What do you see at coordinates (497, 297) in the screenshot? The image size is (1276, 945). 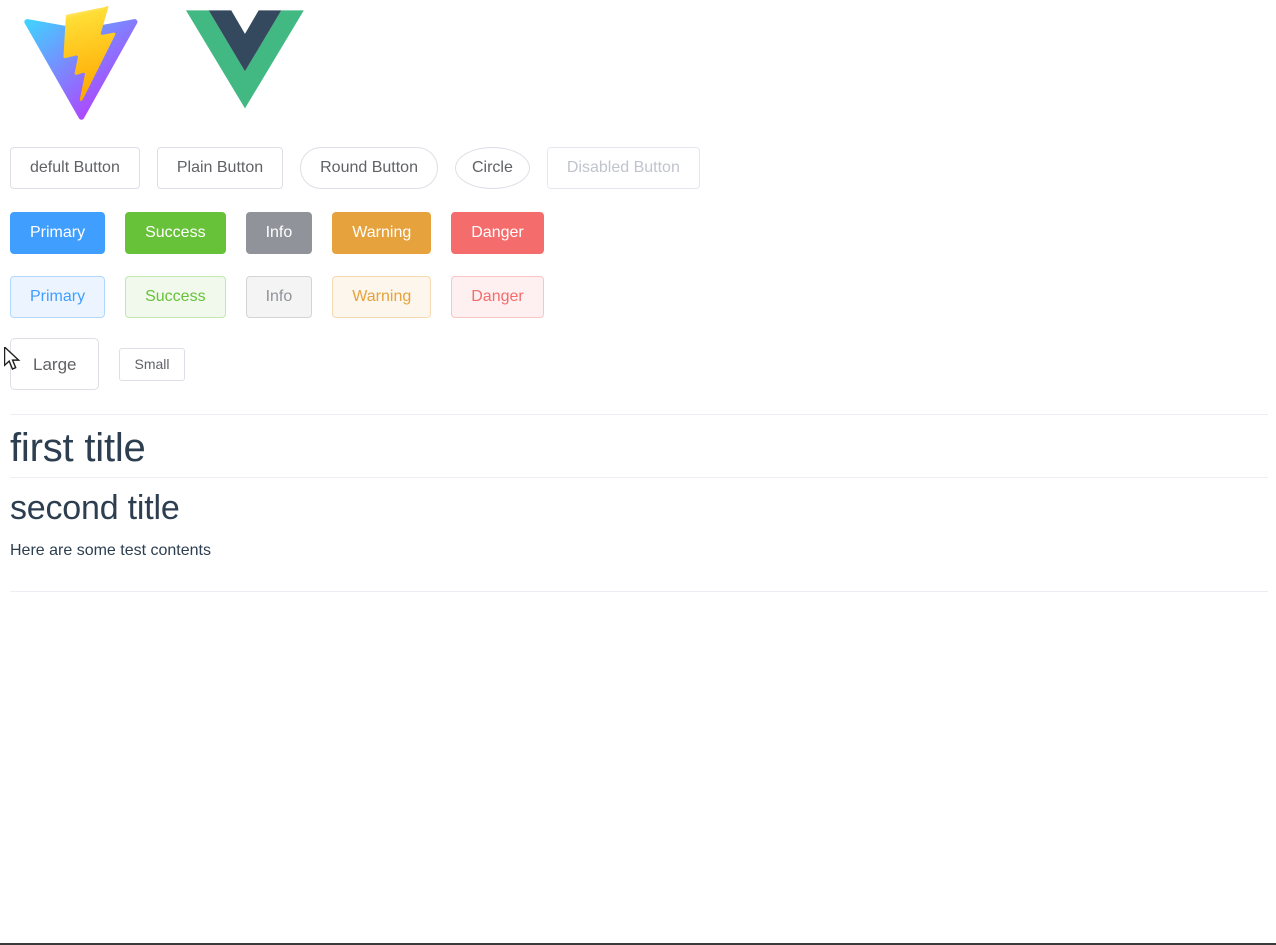 I see `danger-plain-button: Danger` at bounding box center [497, 297].